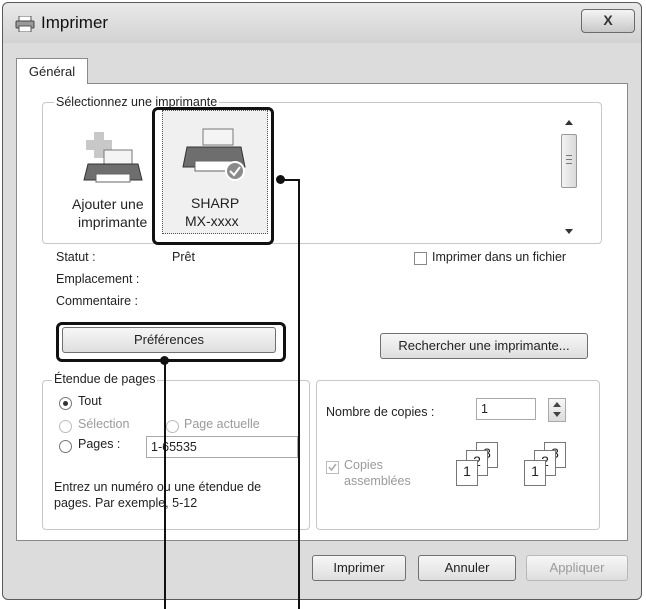 This screenshot has height=609, width=646. Describe the element at coordinates (183, 257) in the screenshot. I see `status-value: Prêt` at that location.